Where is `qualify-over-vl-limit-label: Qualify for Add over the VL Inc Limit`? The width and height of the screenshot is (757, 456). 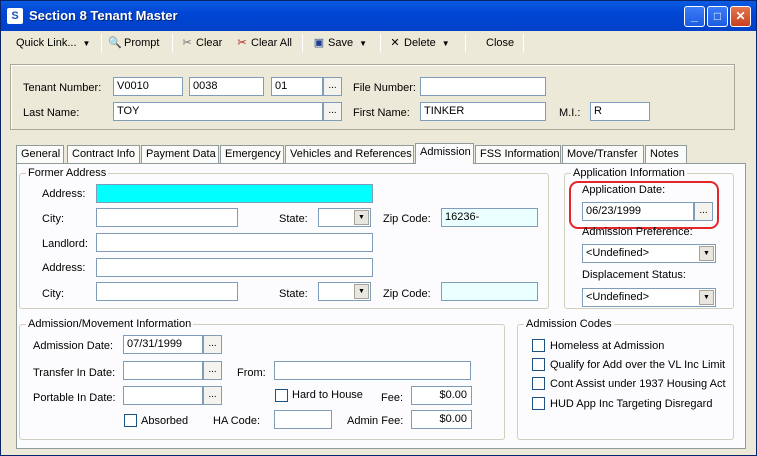
qualify-over-vl-limit-label: Qualify for Add over the VL Inc Limit is located at coordinates (638, 365).